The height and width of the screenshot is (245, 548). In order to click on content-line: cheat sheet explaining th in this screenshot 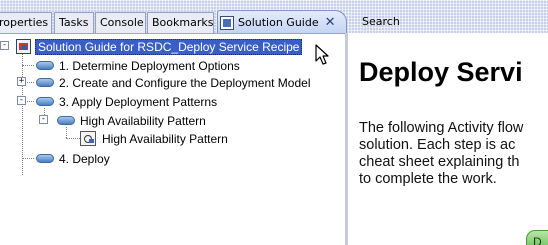, I will do `click(439, 162)`.